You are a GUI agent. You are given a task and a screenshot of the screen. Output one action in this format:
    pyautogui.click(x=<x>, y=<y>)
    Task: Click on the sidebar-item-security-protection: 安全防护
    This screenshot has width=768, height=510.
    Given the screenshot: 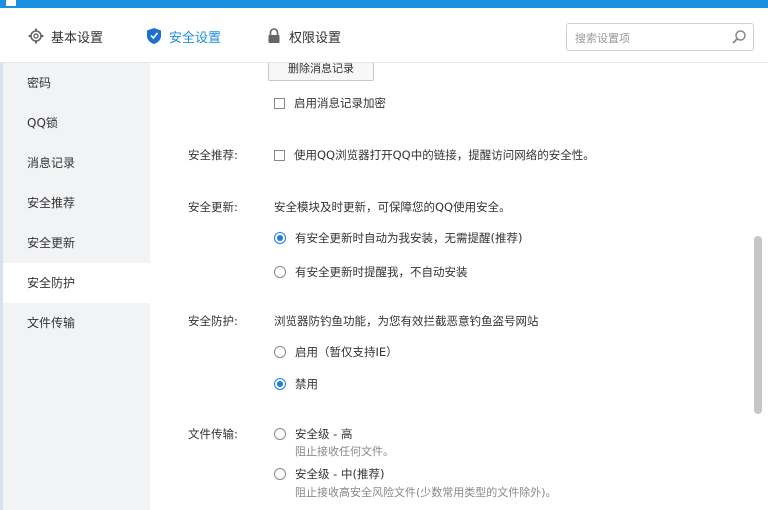 What is the action you would take?
    pyautogui.click(x=75, y=283)
    